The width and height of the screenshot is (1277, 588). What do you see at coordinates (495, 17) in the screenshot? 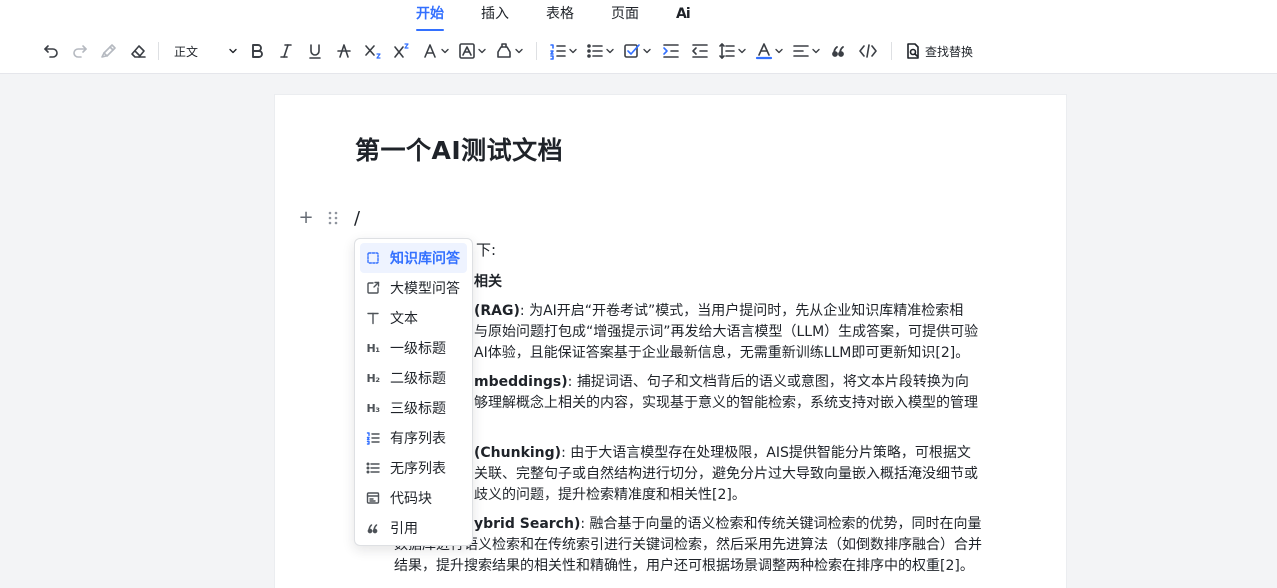
I see `tab-insert: 插入` at bounding box center [495, 17].